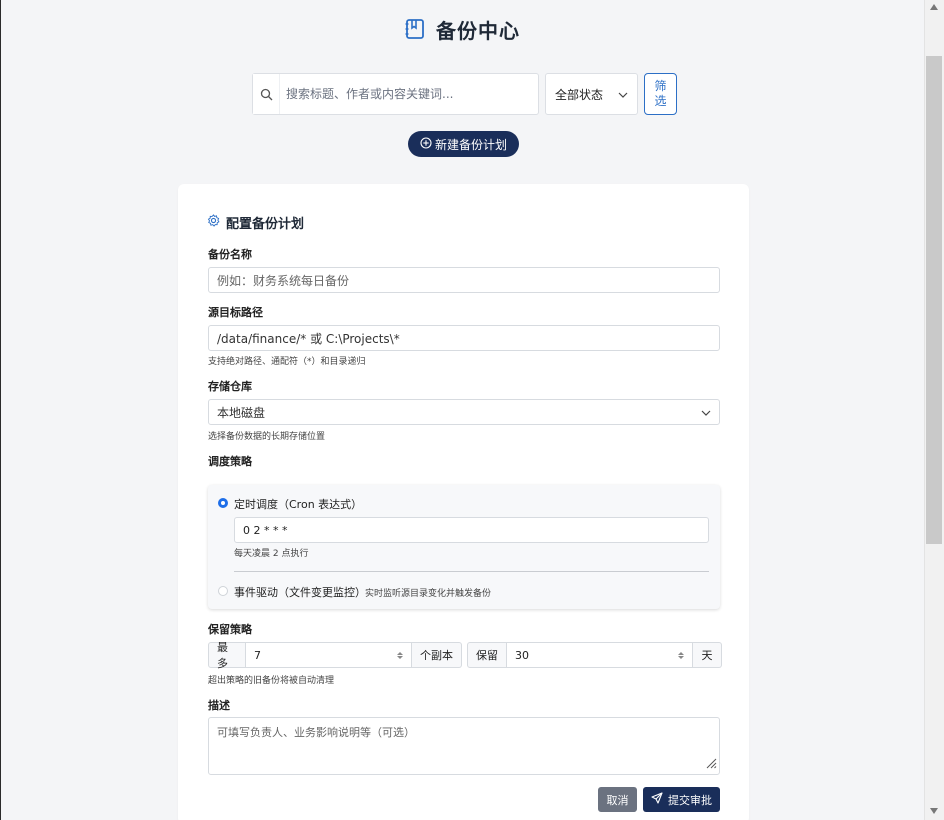 The width and height of the screenshot is (944, 820). Describe the element at coordinates (464, 280) in the screenshot. I see `name-input: 例如：财务系统每日备份` at that location.